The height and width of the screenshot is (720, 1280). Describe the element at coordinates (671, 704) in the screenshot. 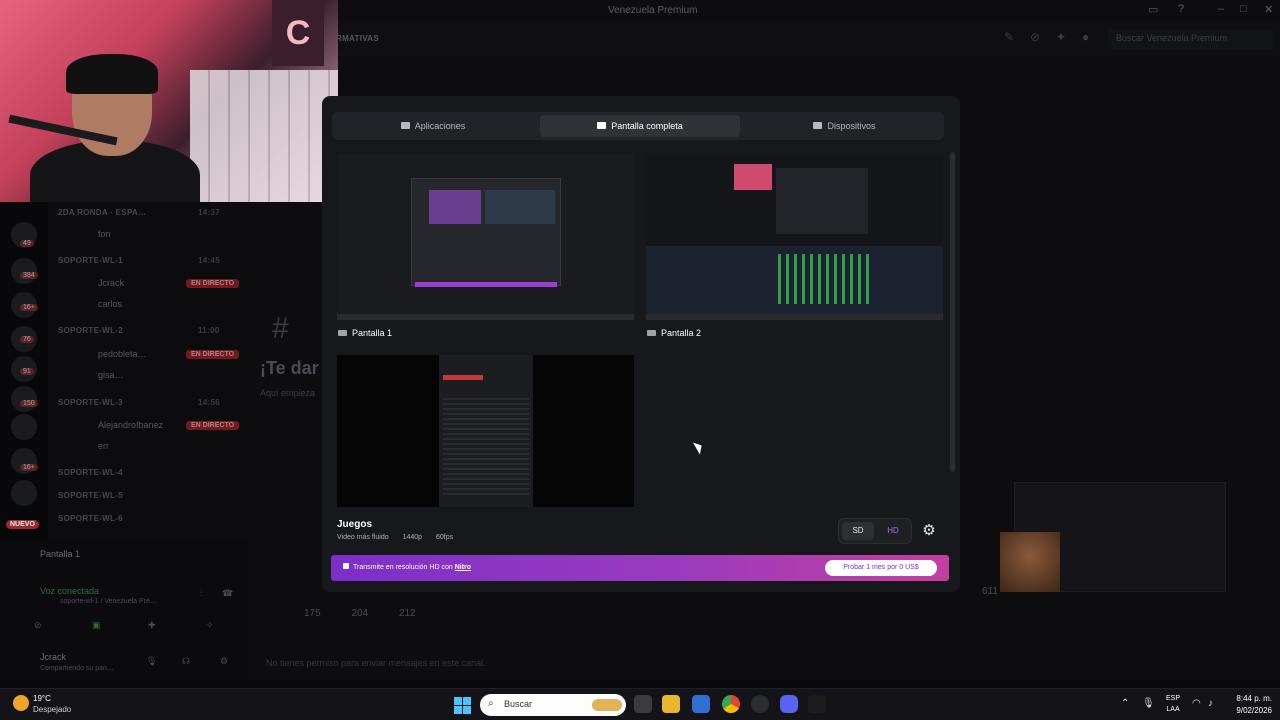

I see `file-explorer-icon` at that location.